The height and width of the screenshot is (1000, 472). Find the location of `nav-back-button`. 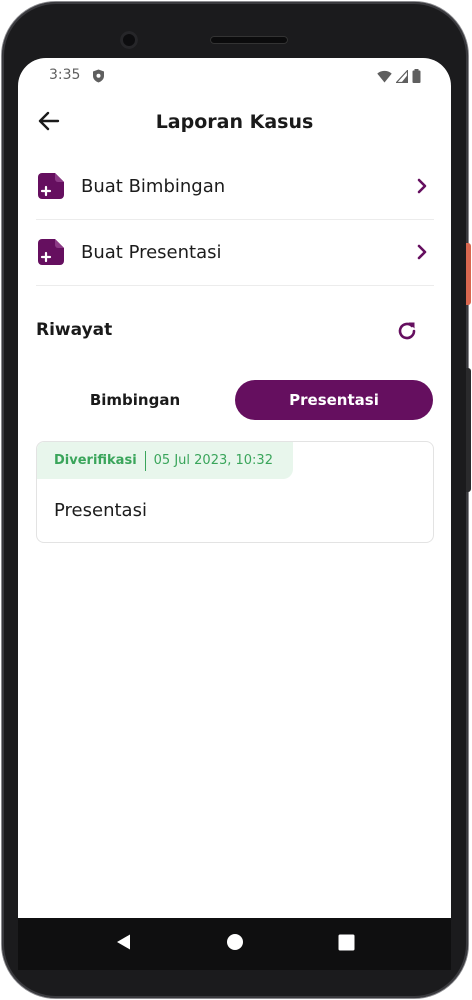

nav-back-button is located at coordinates (124, 944).